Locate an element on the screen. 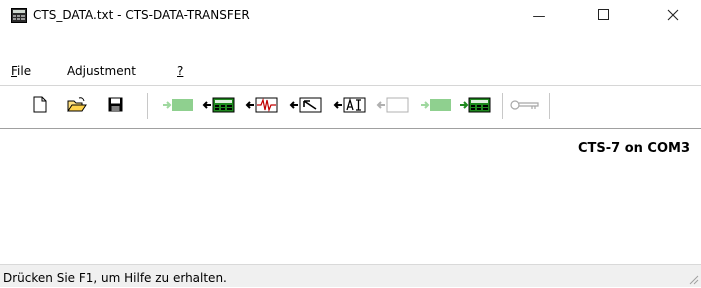 This screenshot has height=288, width=701. receive-data-icon is located at coordinates (219, 106).